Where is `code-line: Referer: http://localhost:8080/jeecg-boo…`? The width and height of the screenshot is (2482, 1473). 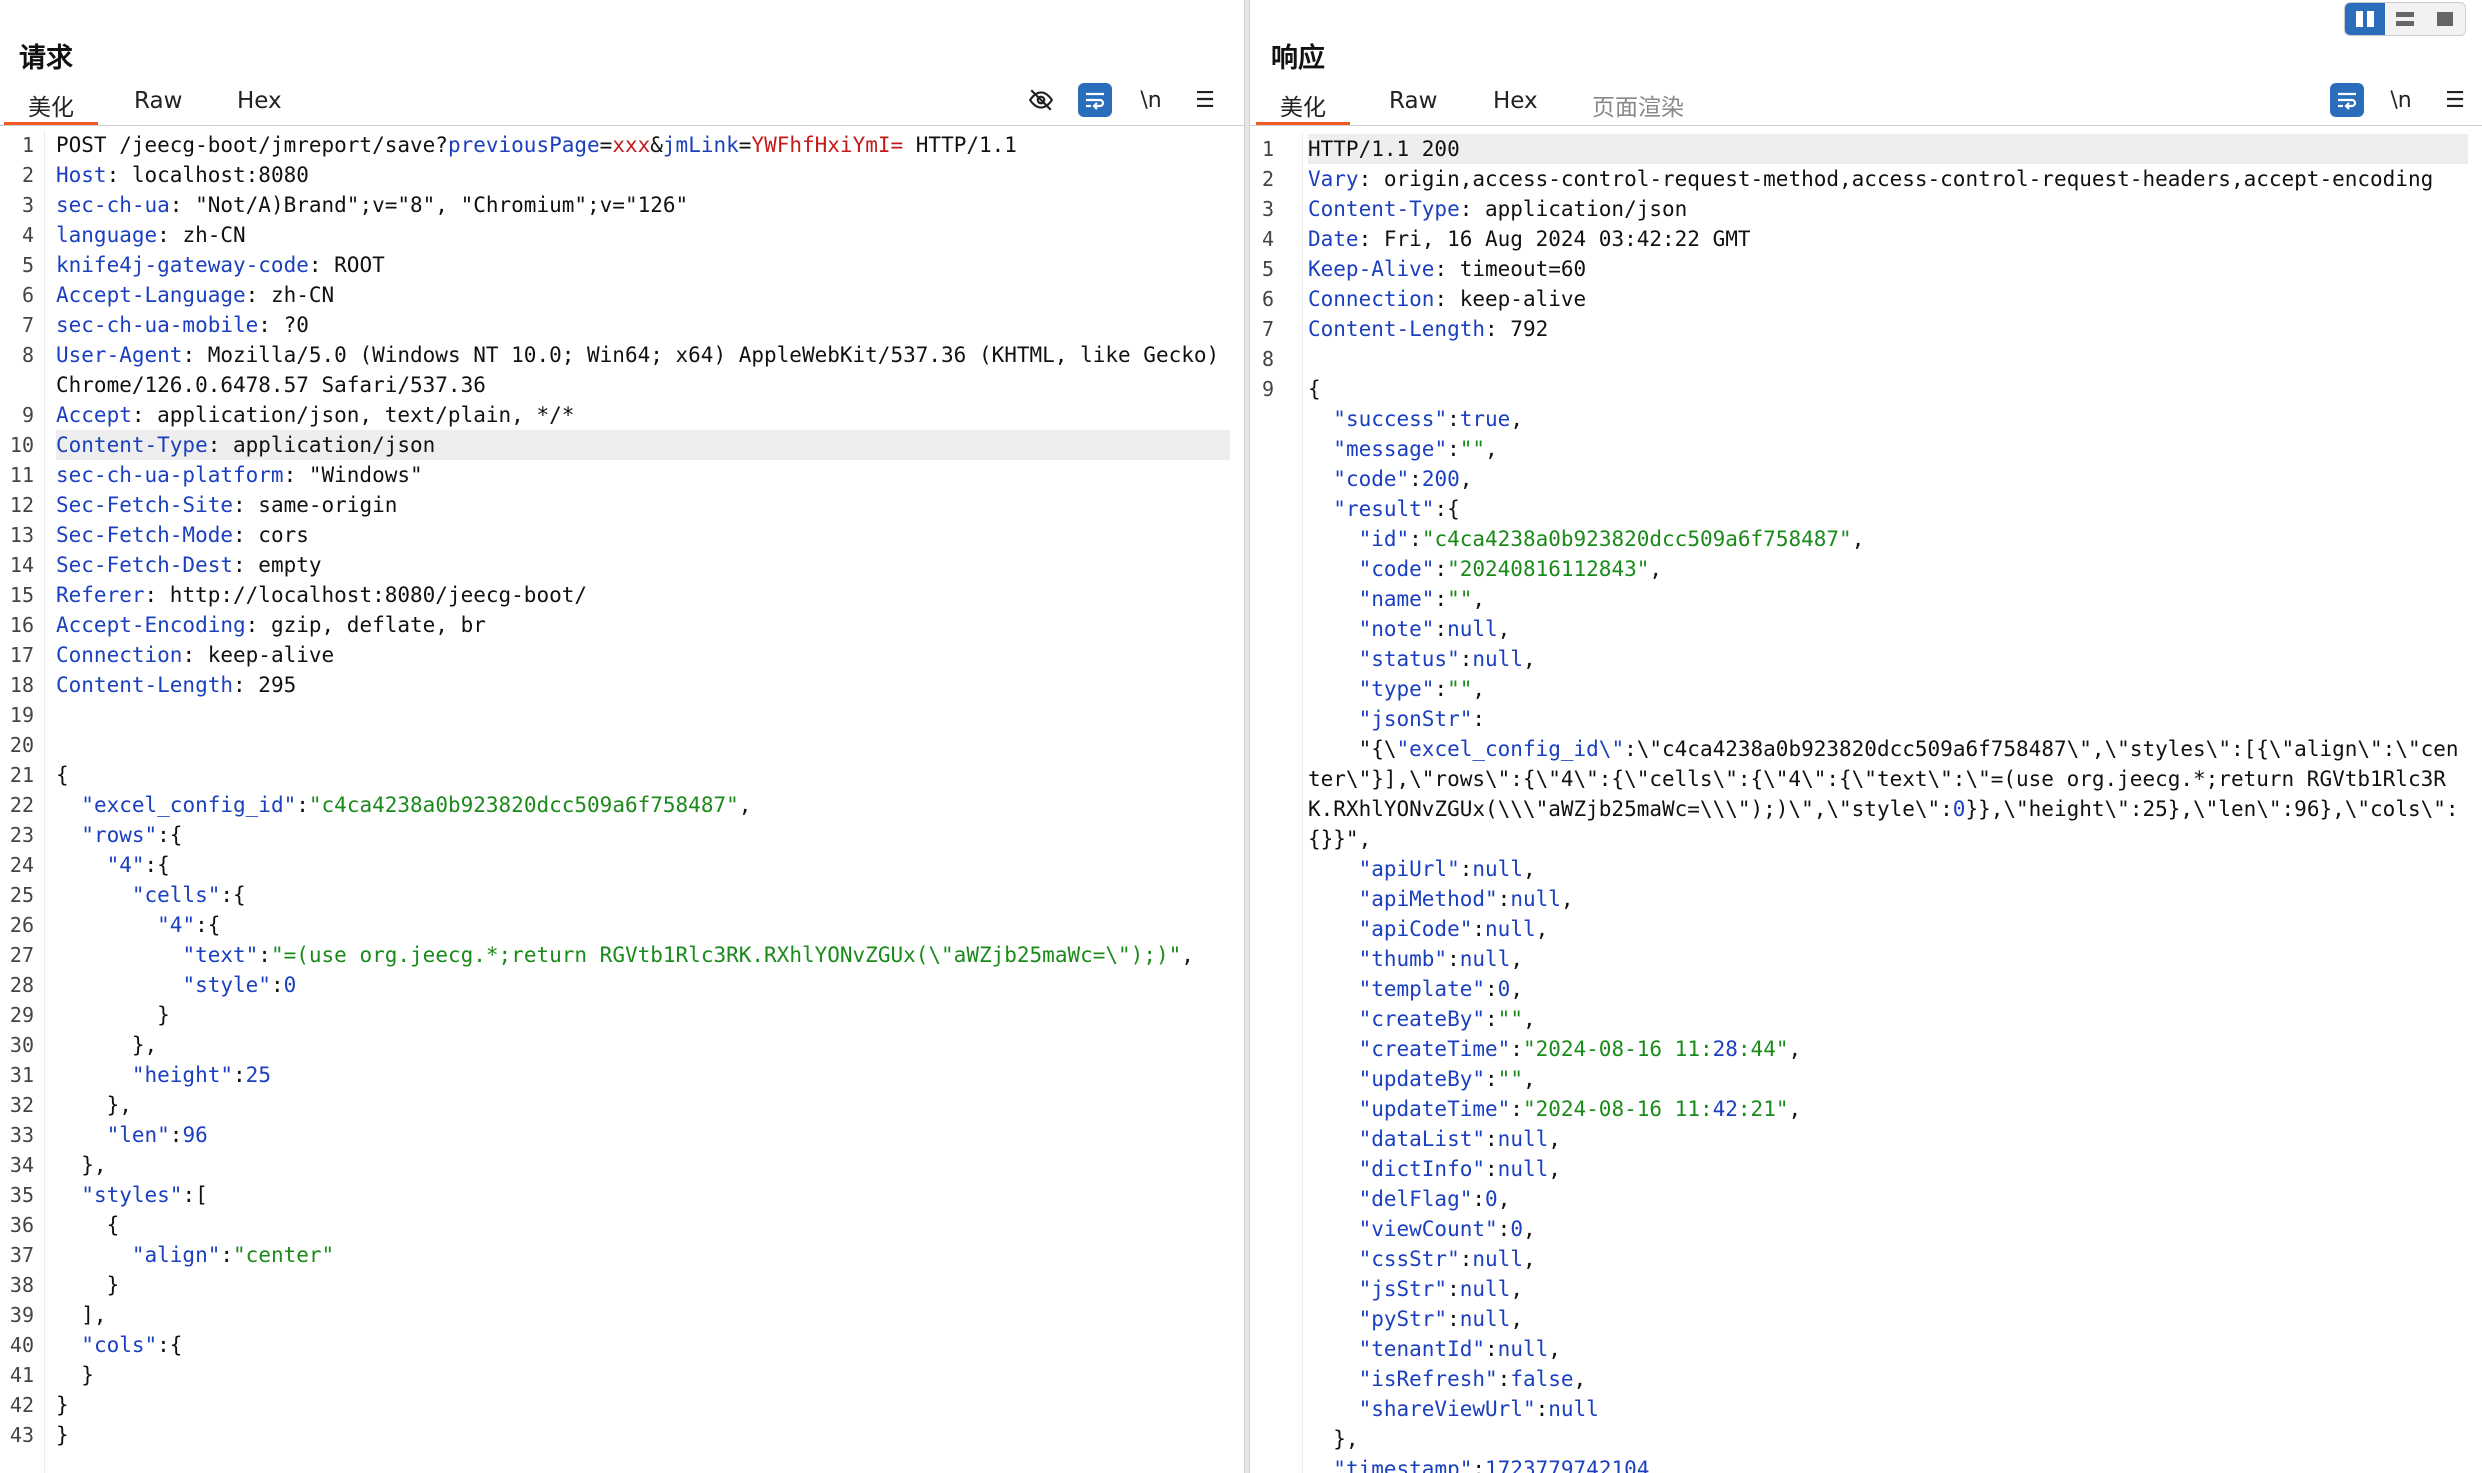
code-line: Referer: http://localhost:8080/jeecg-boo… is located at coordinates (322, 595).